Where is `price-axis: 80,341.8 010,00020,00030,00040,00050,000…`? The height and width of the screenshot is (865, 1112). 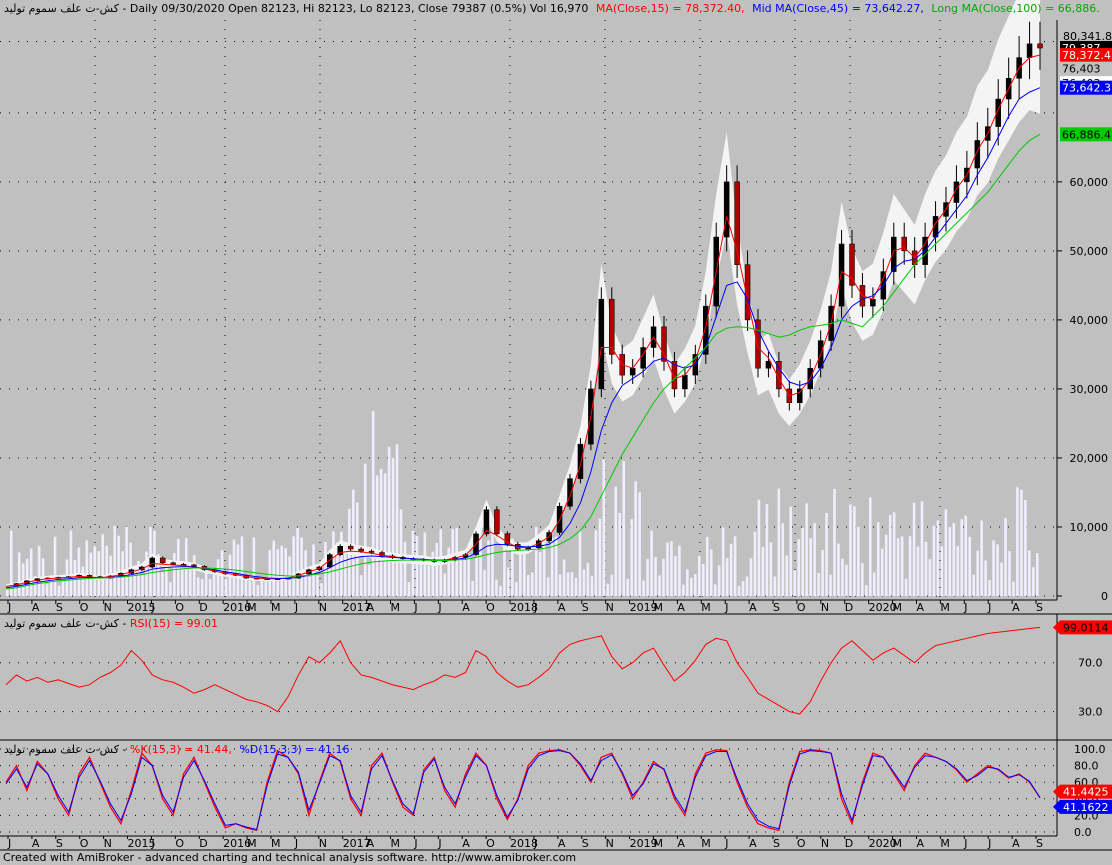 price-axis: 80,341.8 010,00020,00030,00040,00050,000… is located at coordinates (1084, 311).